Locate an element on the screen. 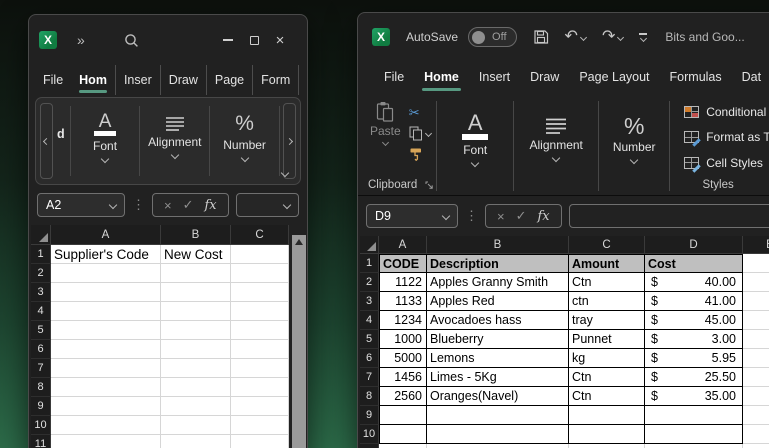 This screenshot has width=769, height=448. redo-button: ↷ is located at coordinates (613, 37).